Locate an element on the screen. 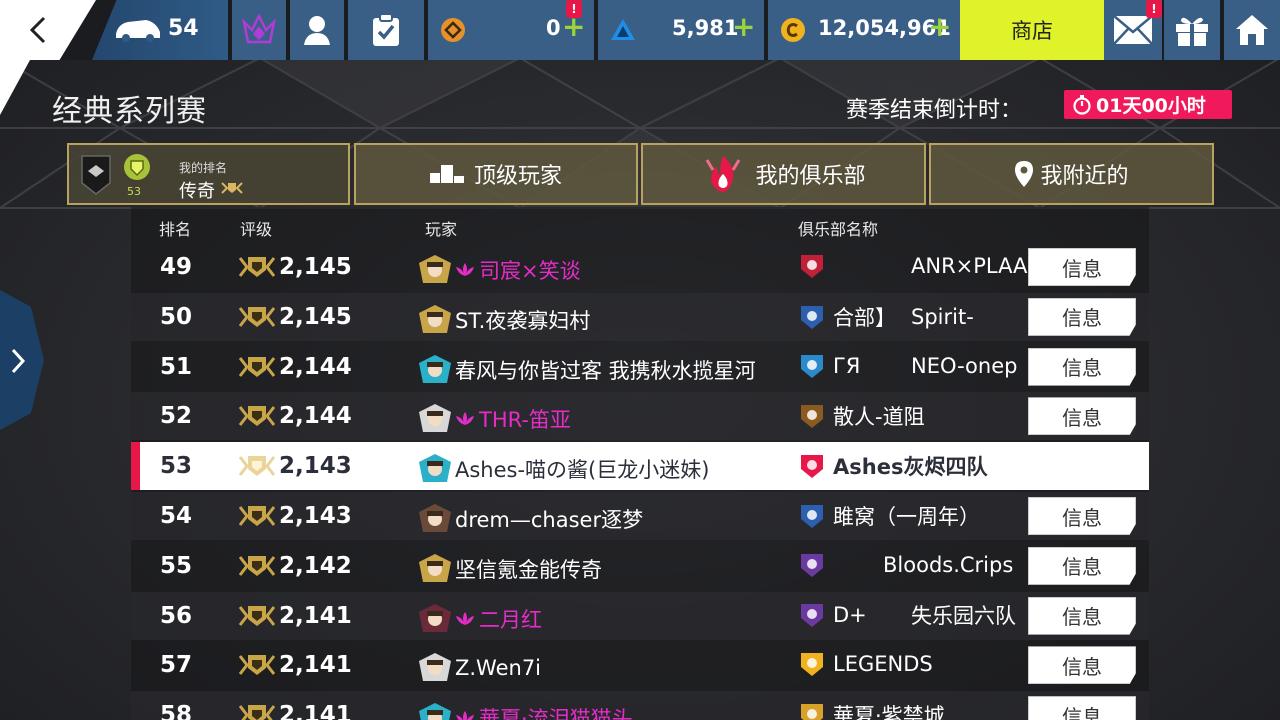  back-button is located at coordinates (48, 30).